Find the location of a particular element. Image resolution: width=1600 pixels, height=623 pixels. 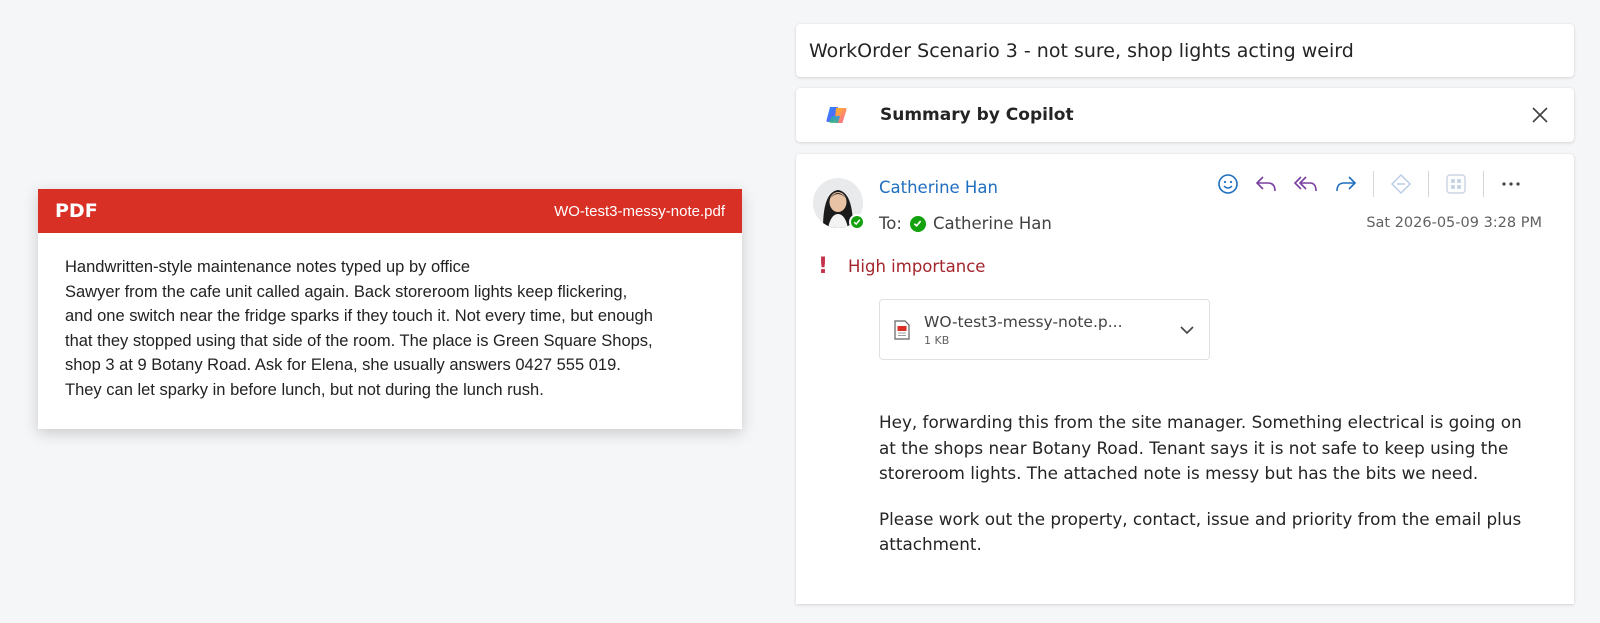

emoji-reaction-button is located at coordinates (1228, 184).